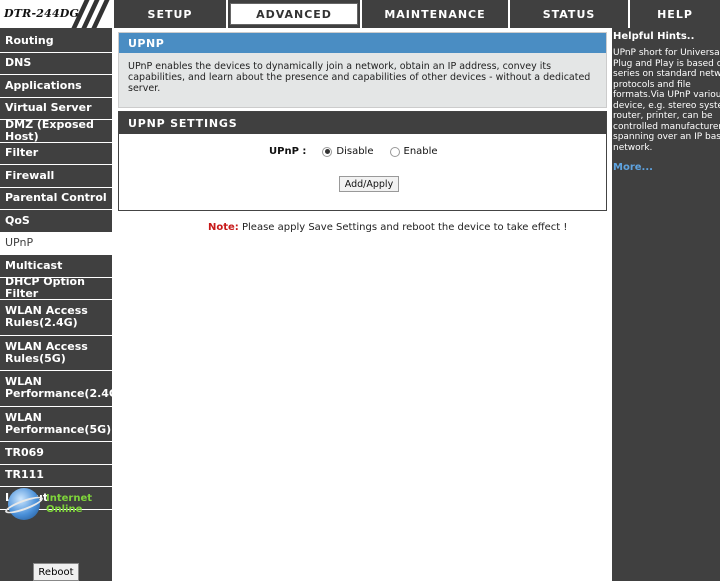 Image resolution: width=720 pixels, height=581 pixels. I want to click on sidebar-item-wlan-access-rules-2g: WLAN Access Rules(2.4G), so click(56, 318).